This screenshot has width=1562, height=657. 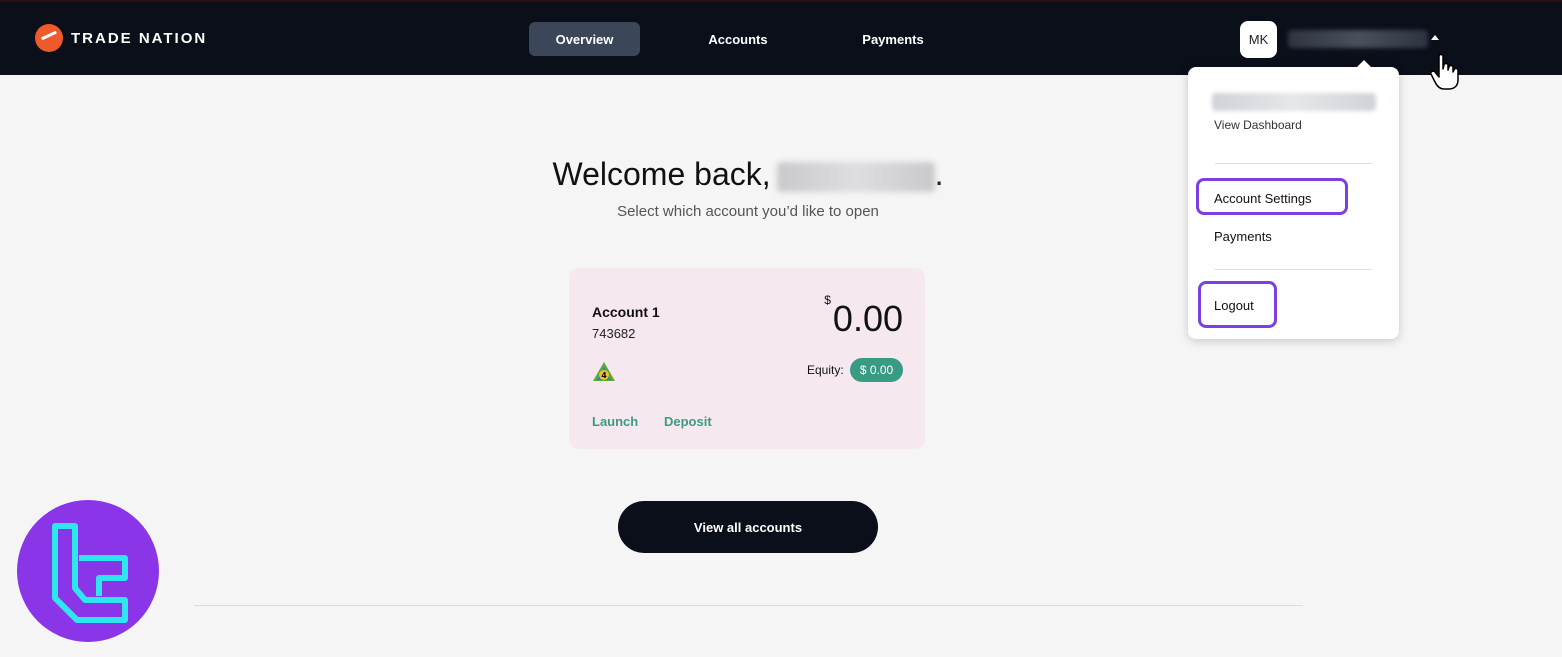 I want to click on trade-nation-logo-icon, so click(x=49, y=38).